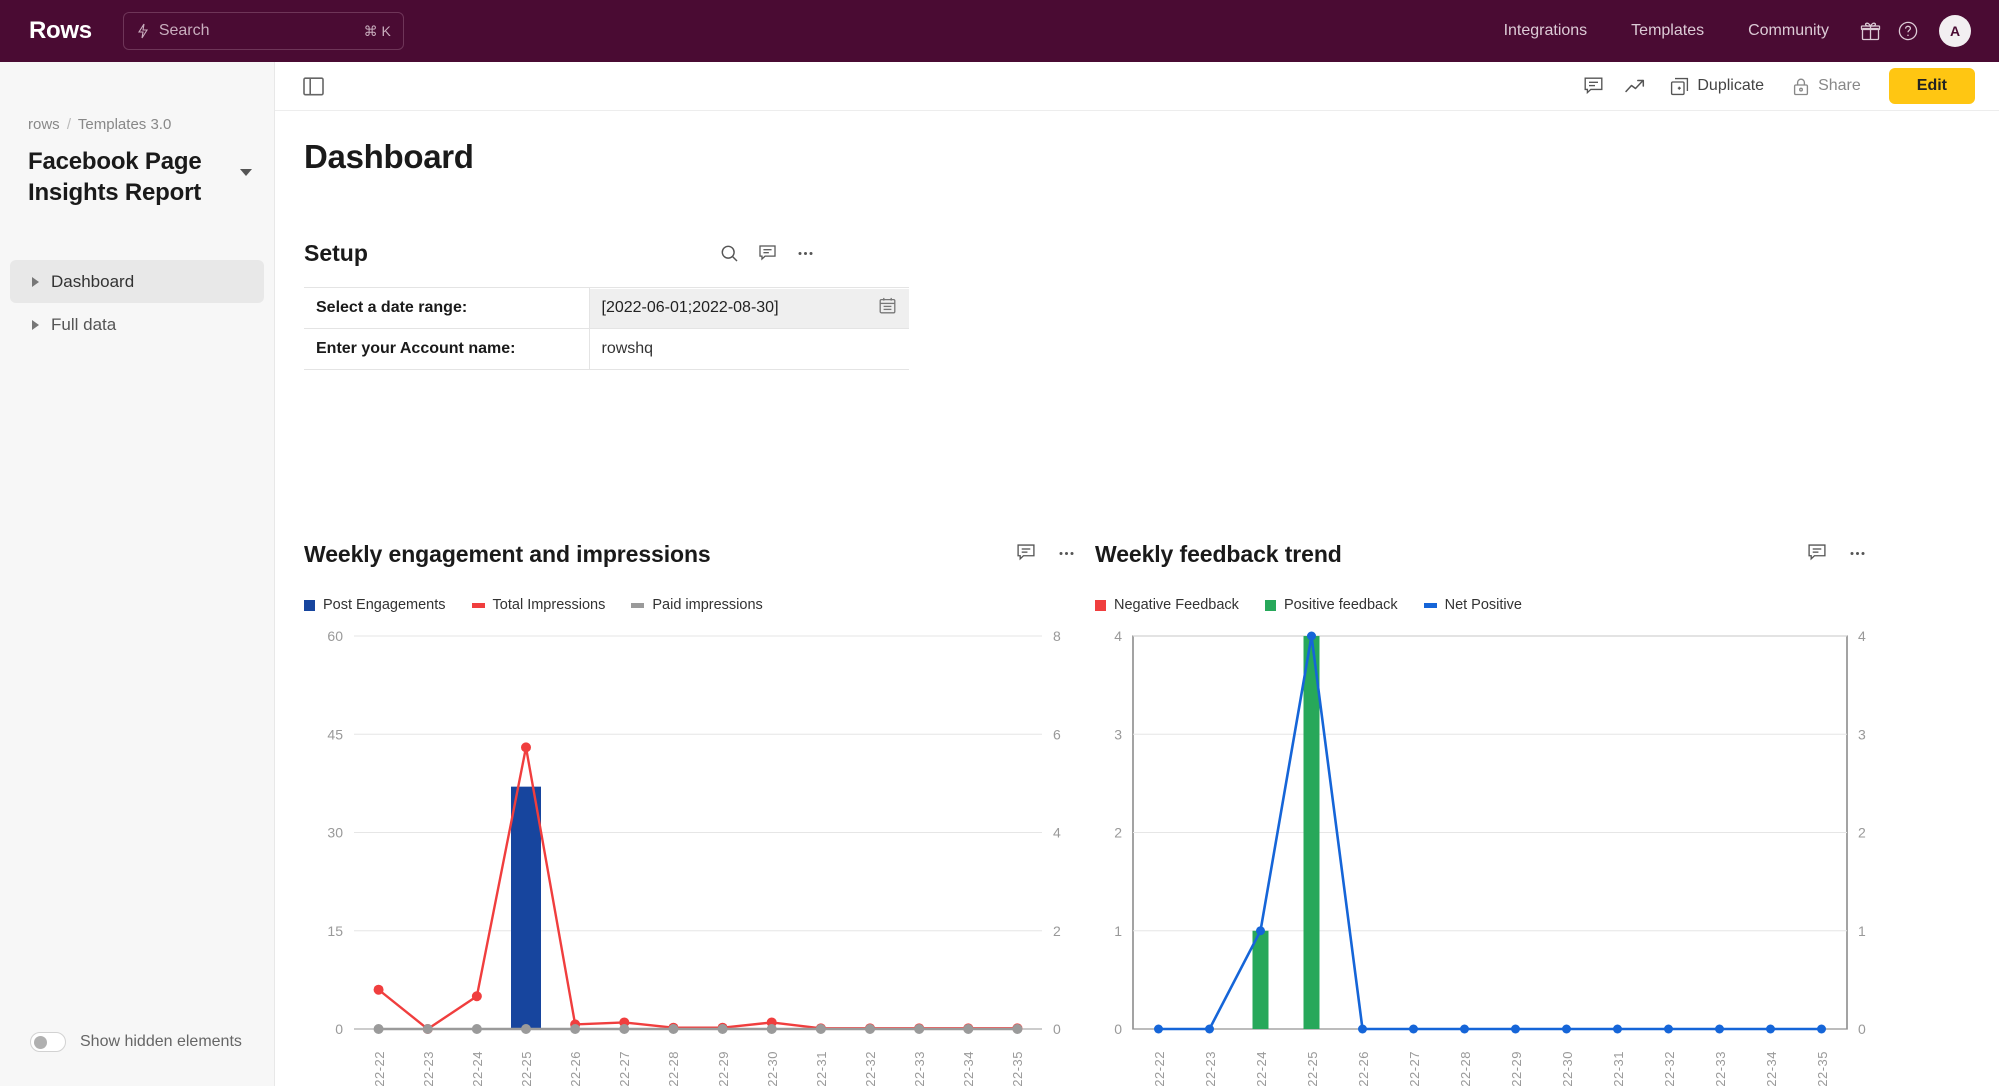 Image resolution: width=1999 pixels, height=1086 pixels. Describe the element at coordinates (84, 324) in the screenshot. I see `sidebar-item-label: Full data` at that location.